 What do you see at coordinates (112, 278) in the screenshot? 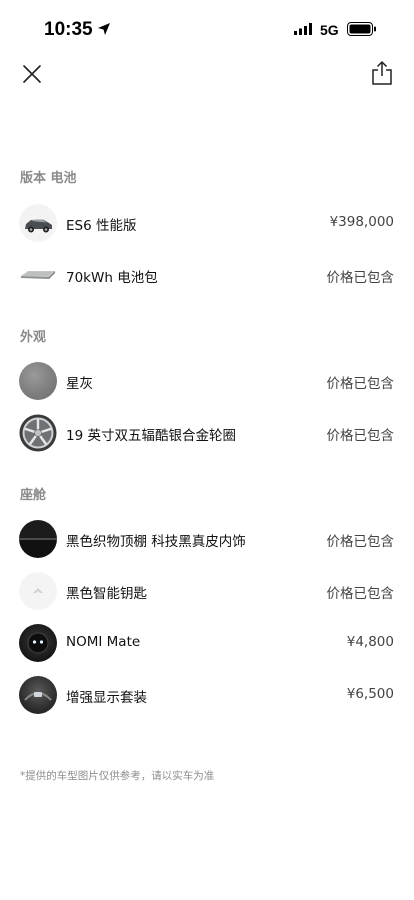
I see `item-label: 70kWh 电池包` at bounding box center [112, 278].